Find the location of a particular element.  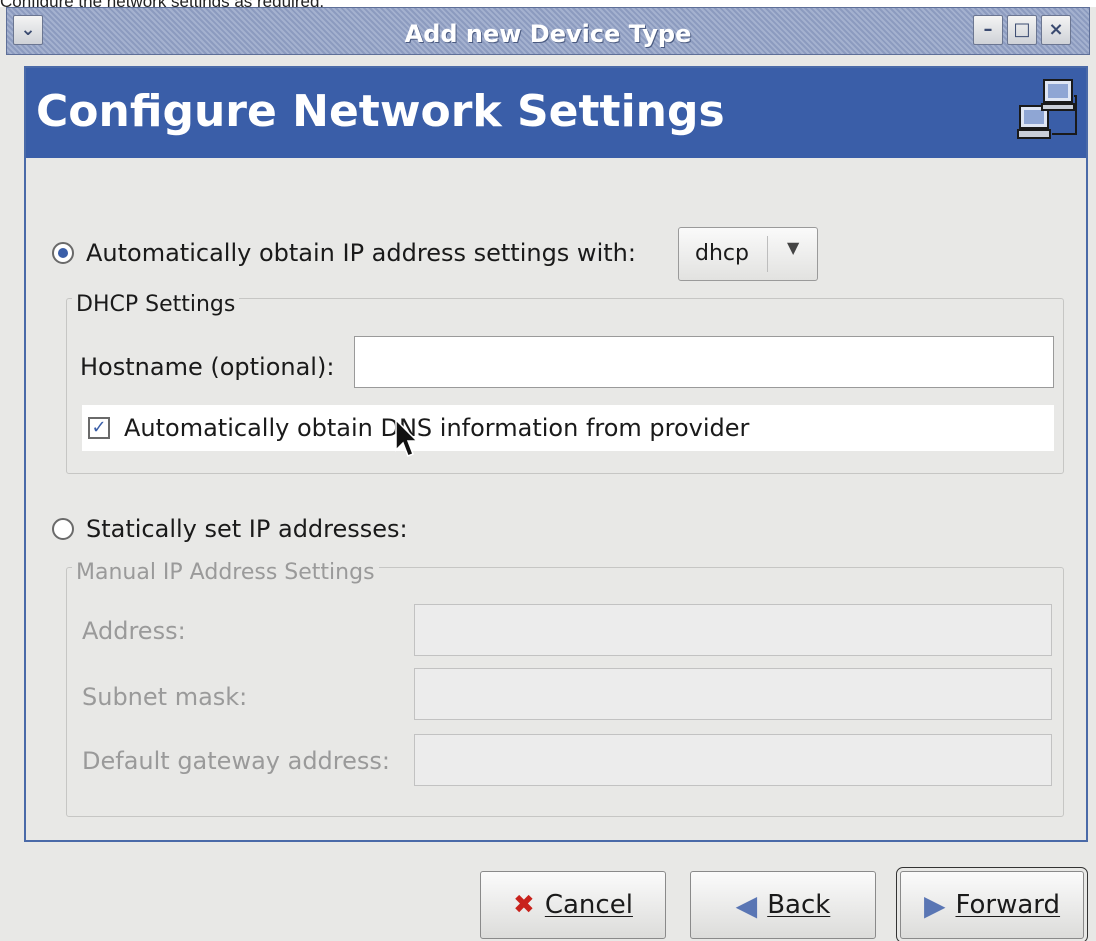

maximize-button: □ is located at coordinates (1022, 30).